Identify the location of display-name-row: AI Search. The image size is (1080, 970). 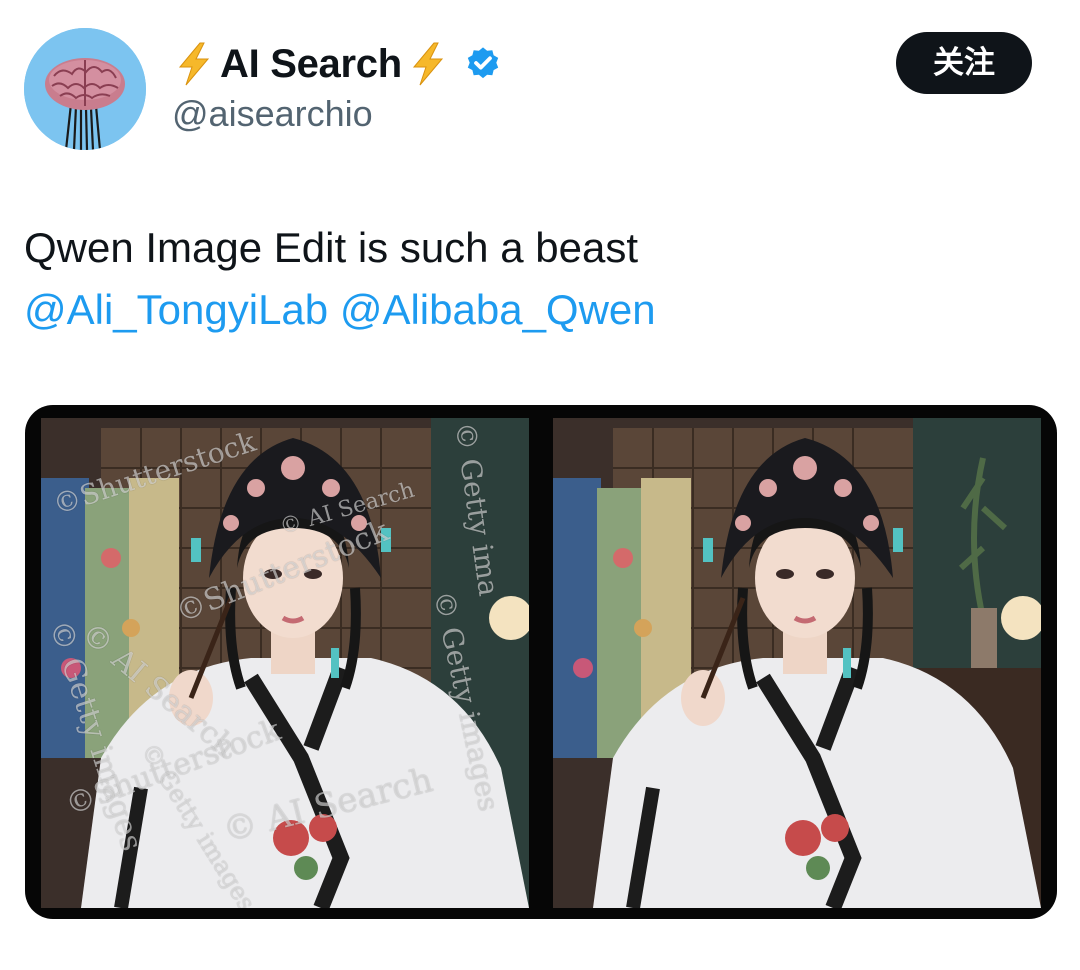
(338, 64).